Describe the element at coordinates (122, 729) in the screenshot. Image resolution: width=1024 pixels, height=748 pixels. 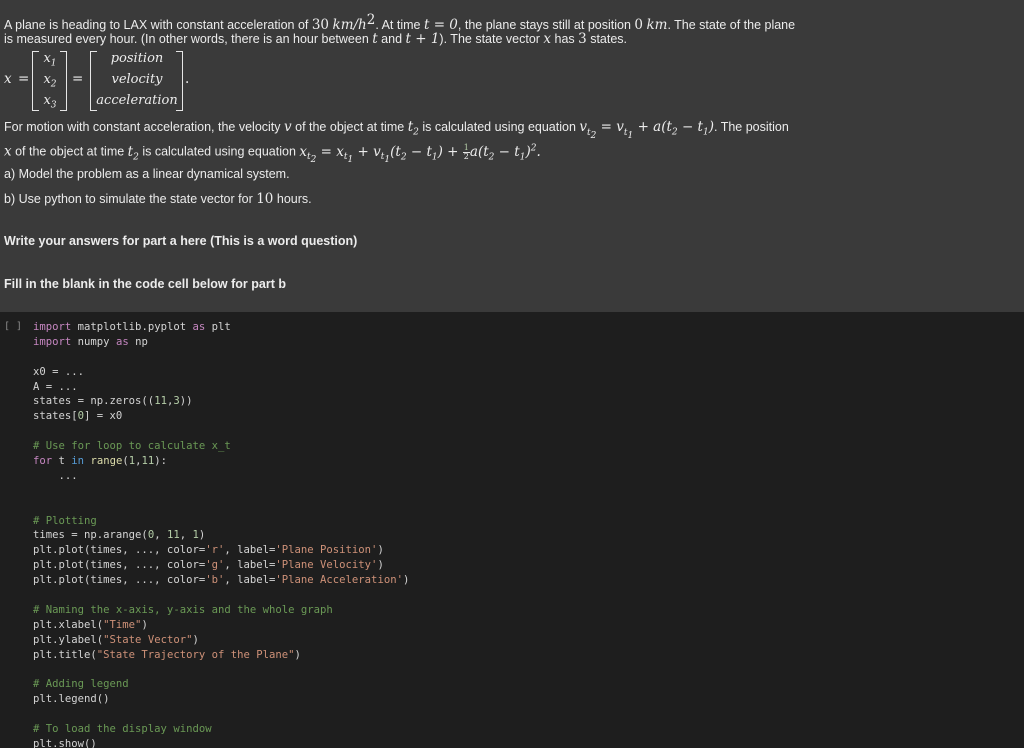
I see `code-line: # To load the display window` at that location.